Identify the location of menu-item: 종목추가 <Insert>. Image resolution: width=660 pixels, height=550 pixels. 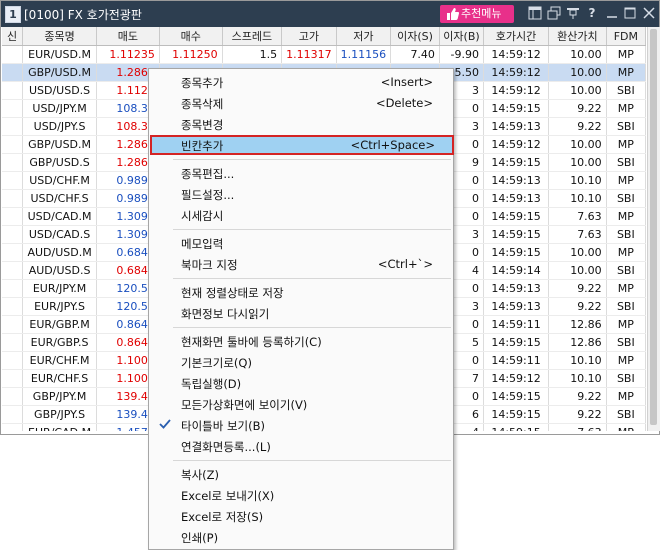
(301, 82).